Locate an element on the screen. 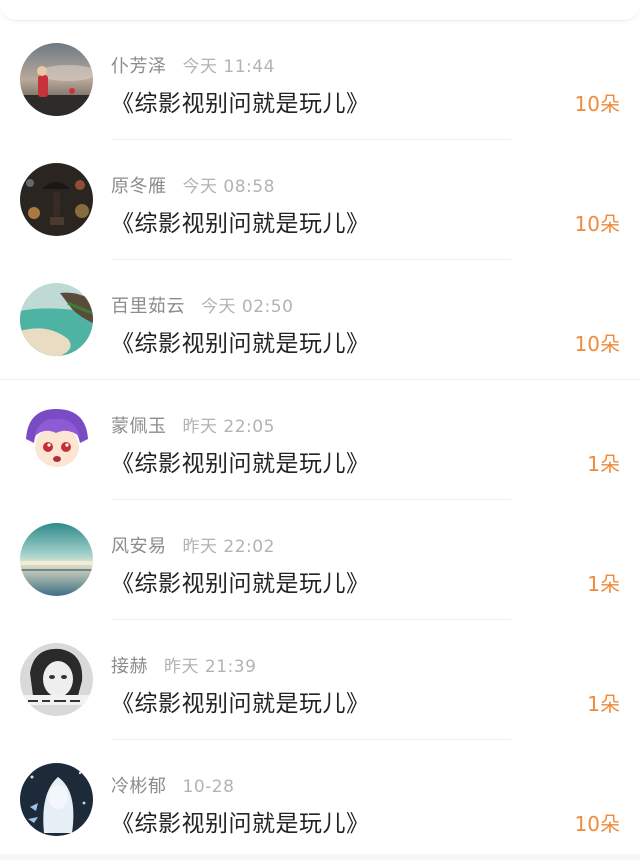 This screenshot has width=640, height=860. sender-name: 蒙佩玉 昨天 22:05 is located at coordinates (193, 425).